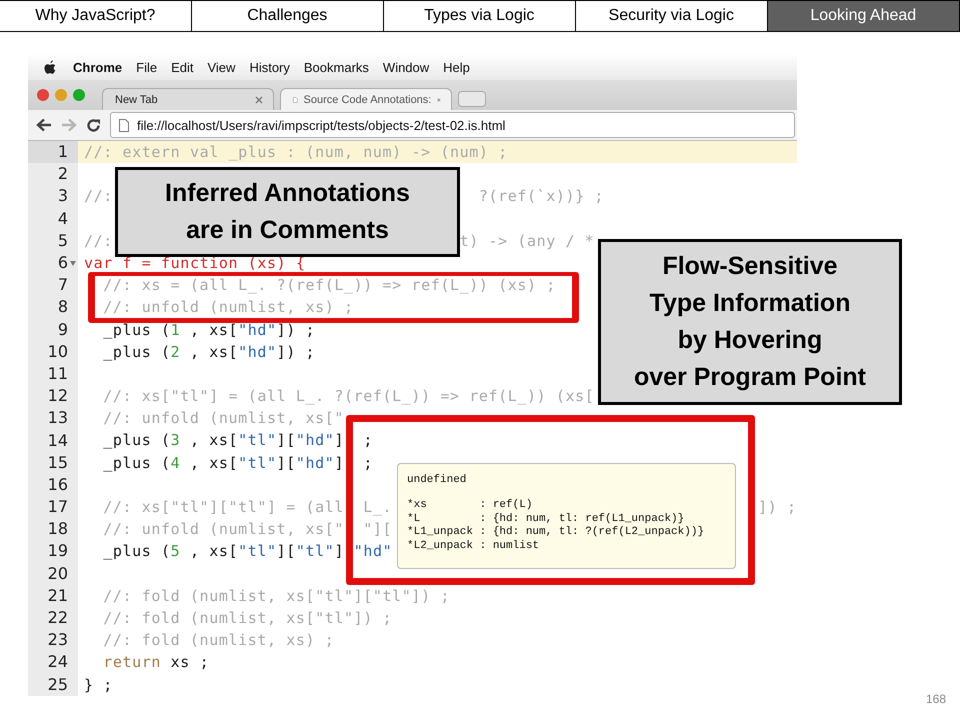 Image resolution: width=960 pixels, height=720 pixels. Describe the element at coordinates (863, 16) in the screenshot. I see `nav-tab: Looking Ahead` at that location.